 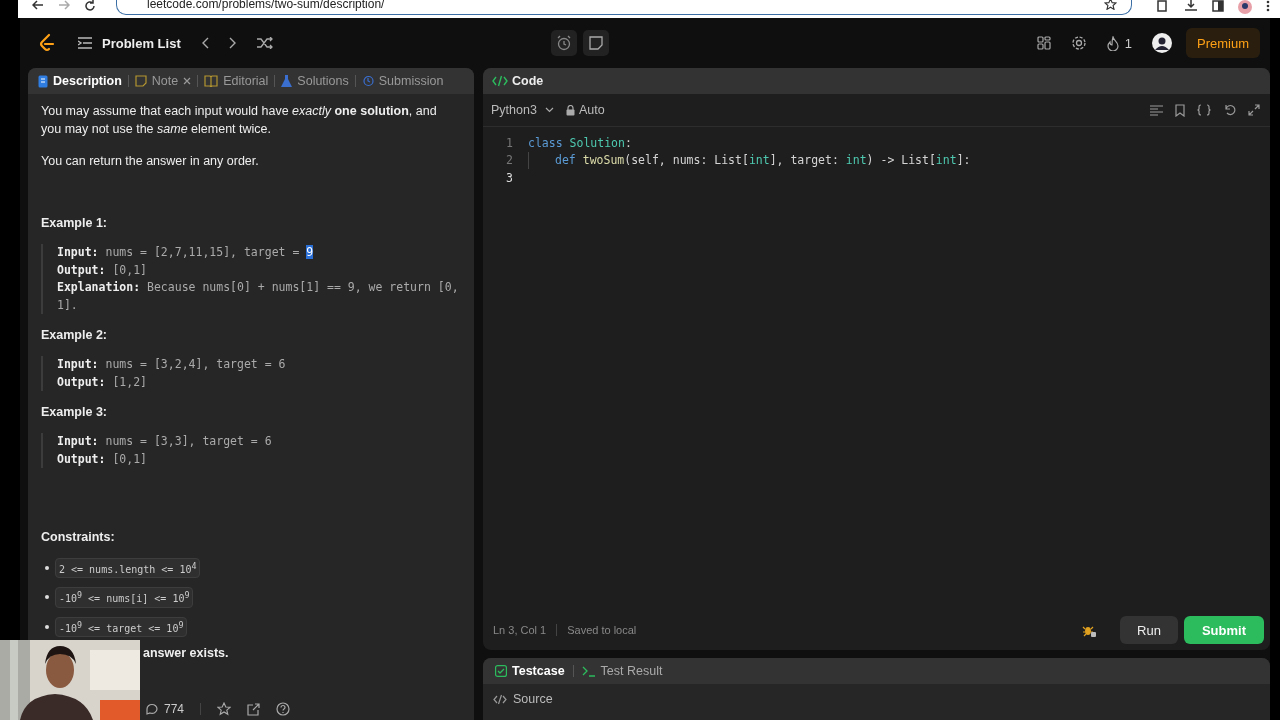 What do you see at coordinates (121, 626) in the screenshot?
I see `constraint-code: -10$^{9}$ <= target <= 10$^{9}$` at bounding box center [121, 626].